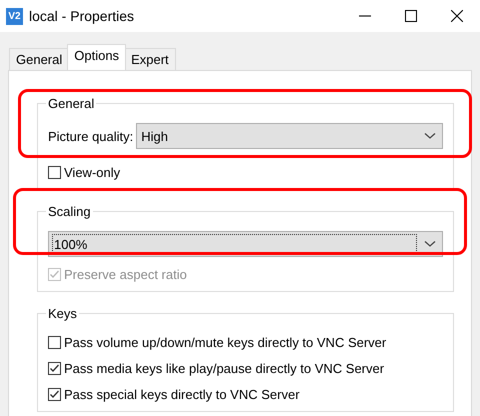 This screenshot has width=480, height=416. Describe the element at coordinates (82, 16) in the screenshot. I see `window-title: local - Properties` at that location.